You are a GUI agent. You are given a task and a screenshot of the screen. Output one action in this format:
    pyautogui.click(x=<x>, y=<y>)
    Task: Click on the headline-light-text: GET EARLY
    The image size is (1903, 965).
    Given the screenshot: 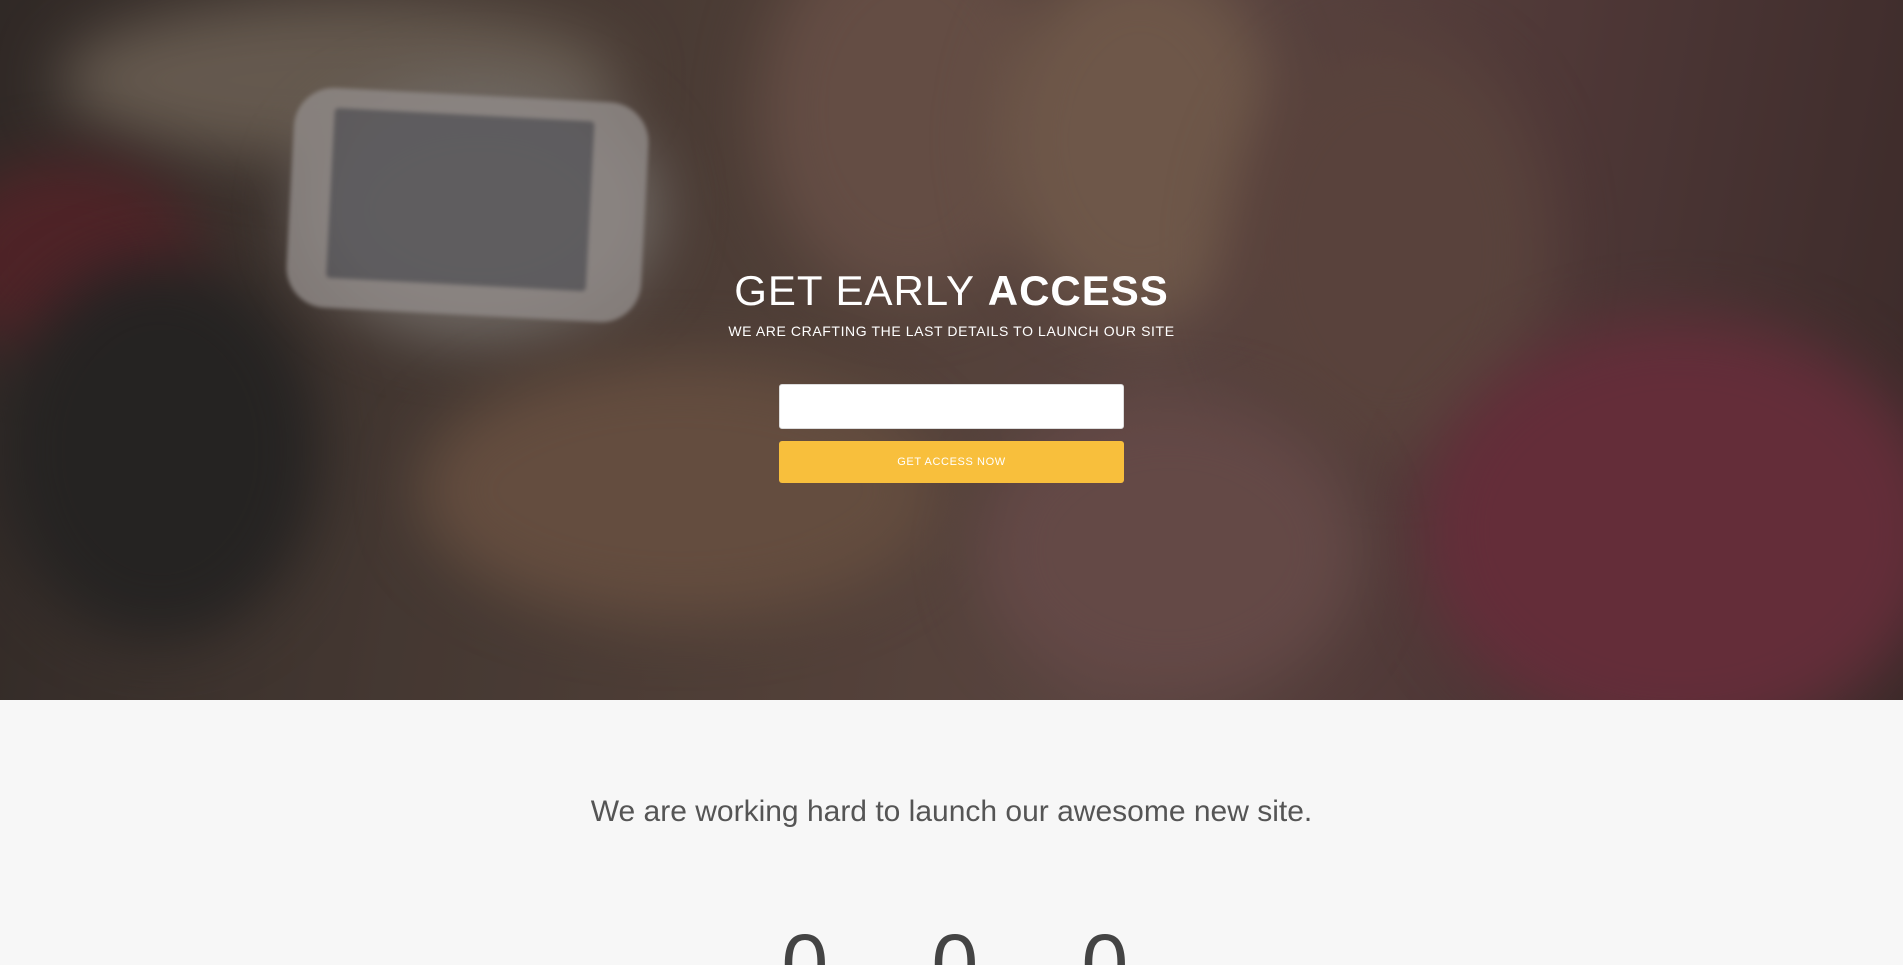 What is the action you would take?
    pyautogui.click(x=855, y=290)
    